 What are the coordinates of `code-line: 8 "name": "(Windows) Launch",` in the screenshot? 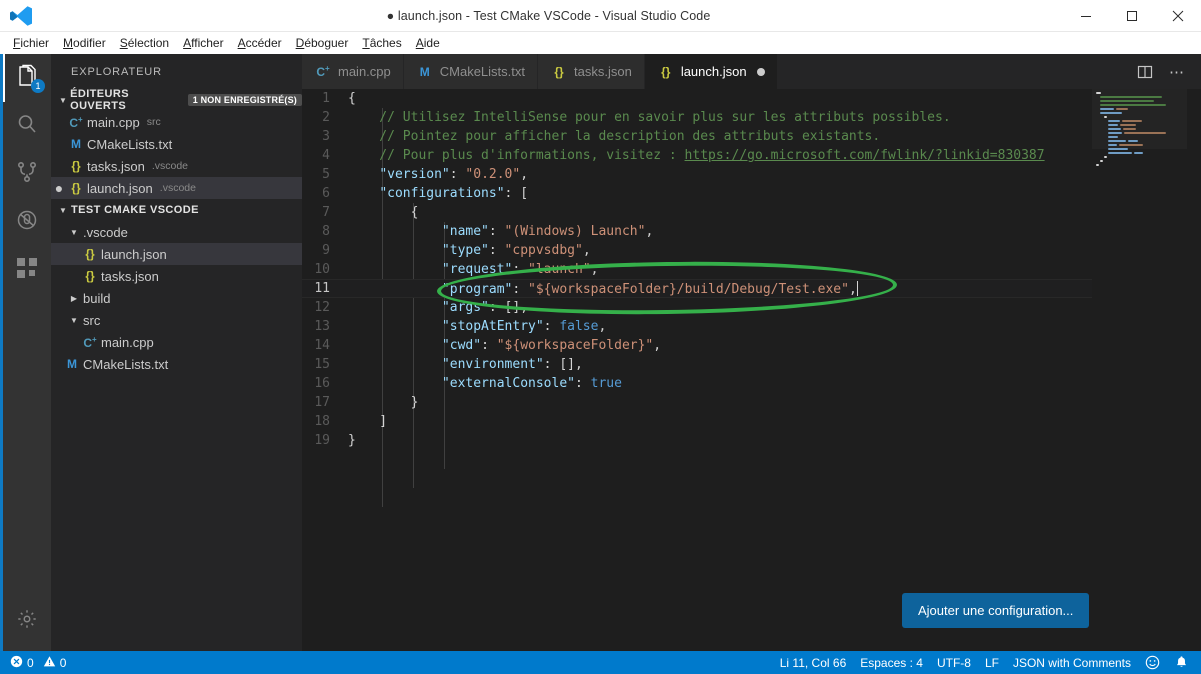 It's located at (697, 231).